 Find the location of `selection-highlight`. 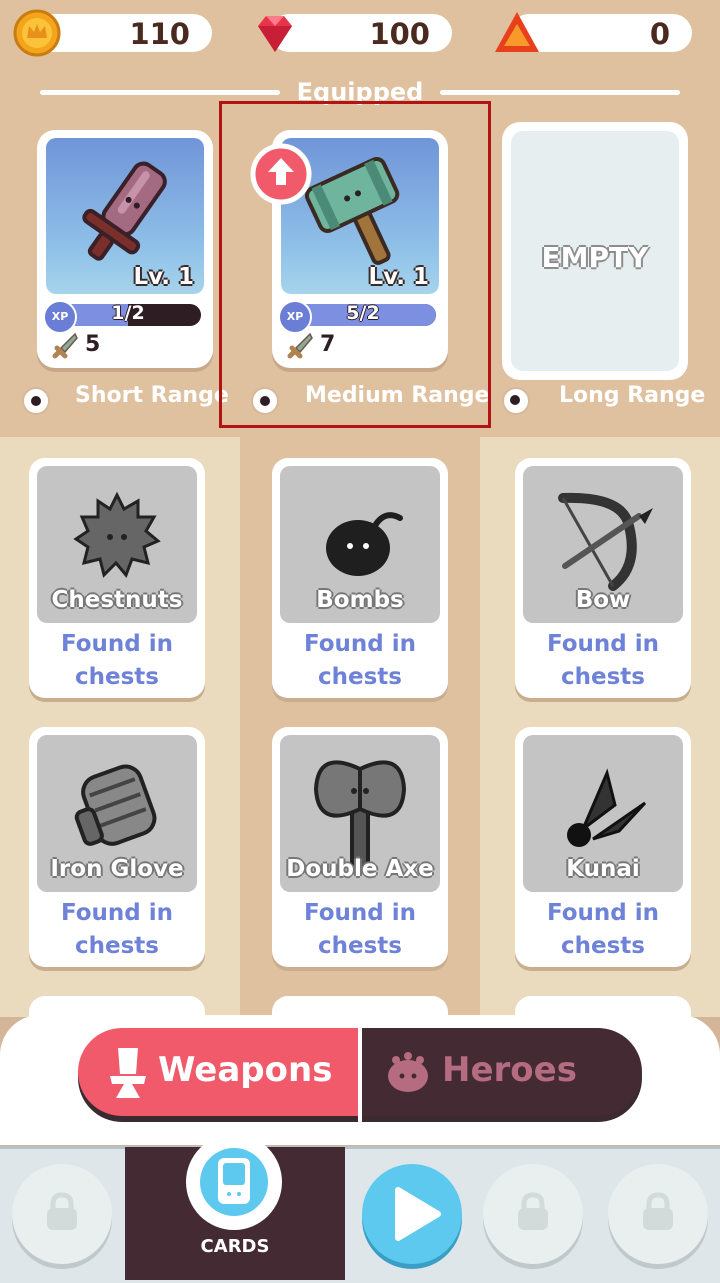

selection-highlight is located at coordinates (355, 264).